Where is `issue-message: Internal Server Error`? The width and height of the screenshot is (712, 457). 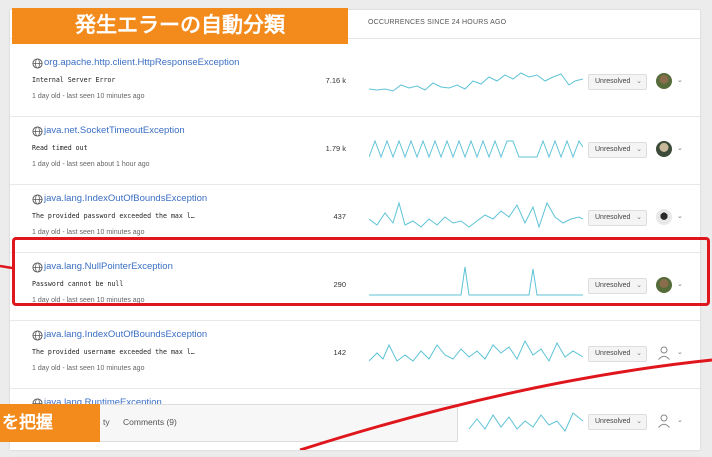 issue-message: Internal Server Error is located at coordinates (74, 80).